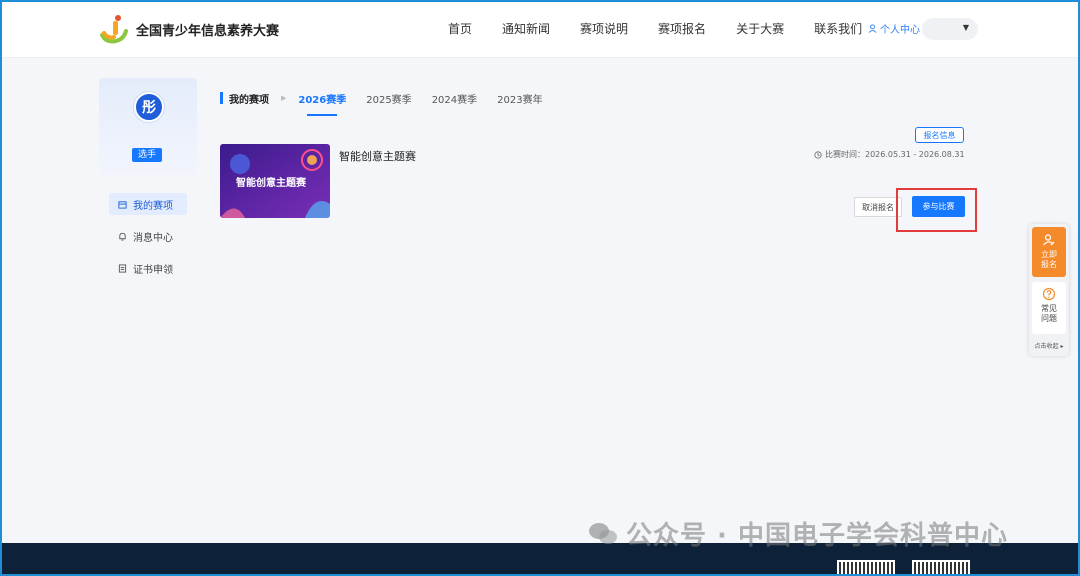 Image resolution: width=1080 pixels, height=576 pixels. Describe the element at coordinates (221, 98) in the screenshot. I see `section-marker` at that location.